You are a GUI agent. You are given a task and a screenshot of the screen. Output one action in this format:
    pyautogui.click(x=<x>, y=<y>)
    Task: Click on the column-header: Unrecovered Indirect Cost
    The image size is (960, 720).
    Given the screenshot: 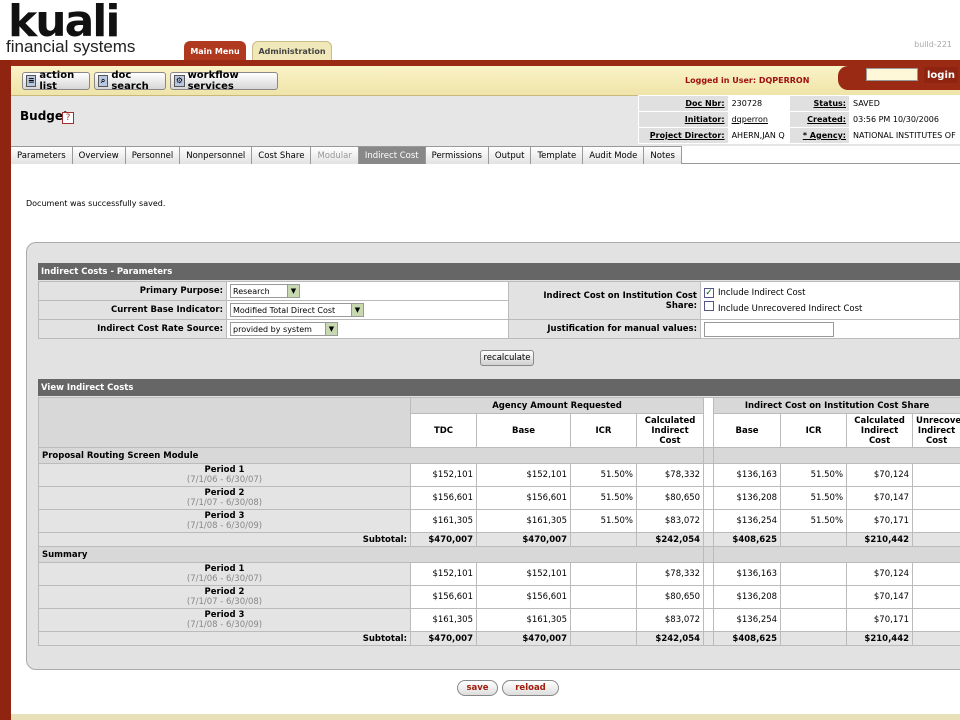 What is the action you would take?
    pyautogui.click(x=936, y=430)
    